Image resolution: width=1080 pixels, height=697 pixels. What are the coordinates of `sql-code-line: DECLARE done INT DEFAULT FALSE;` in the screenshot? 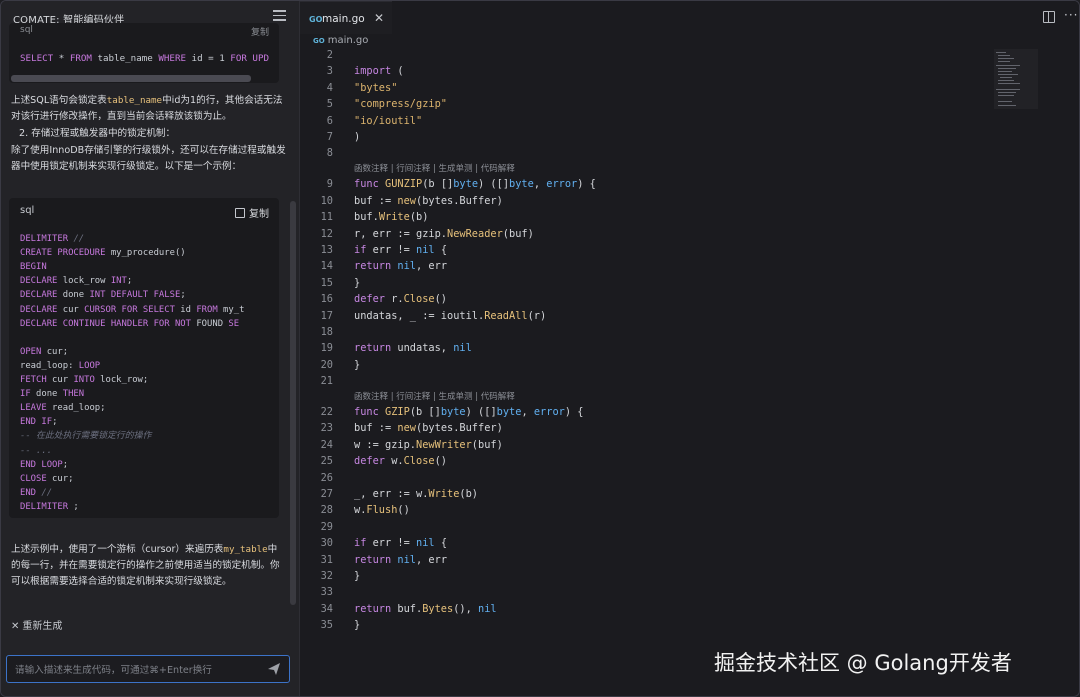 It's located at (103, 295).